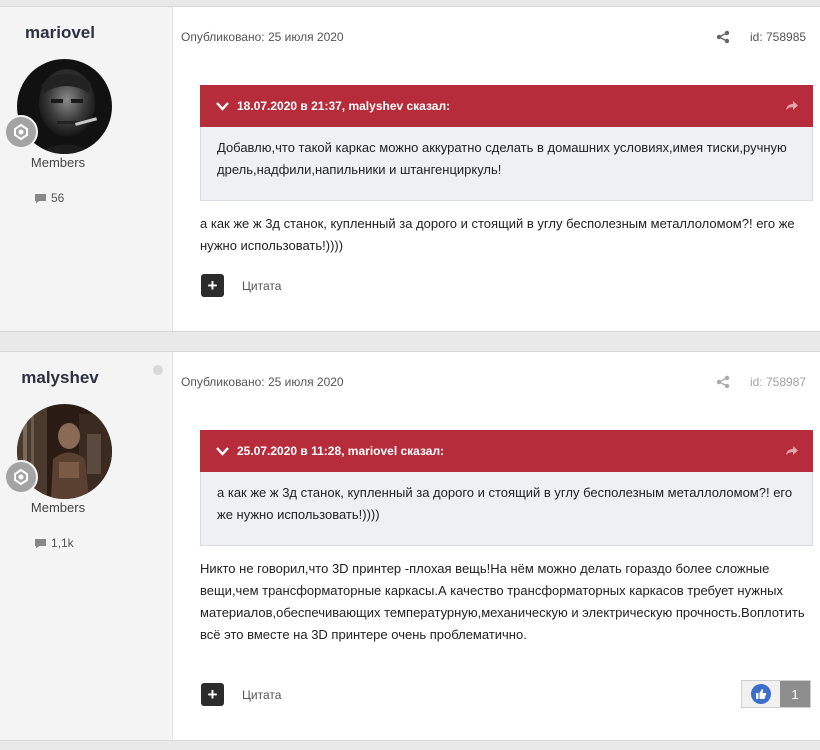 The width and height of the screenshot is (820, 750). I want to click on like-reaction, so click(761, 694).